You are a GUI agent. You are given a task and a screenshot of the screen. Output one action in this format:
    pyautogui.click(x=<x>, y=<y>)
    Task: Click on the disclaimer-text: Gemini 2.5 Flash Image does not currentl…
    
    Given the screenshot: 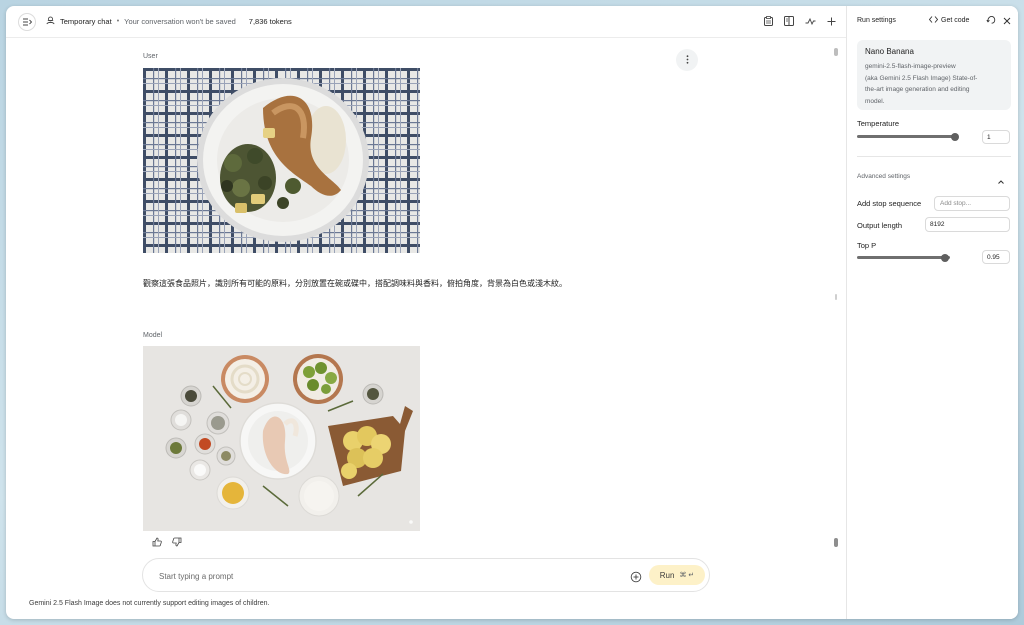 What is the action you would take?
    pyautogui.click(x=149, y=603)
    